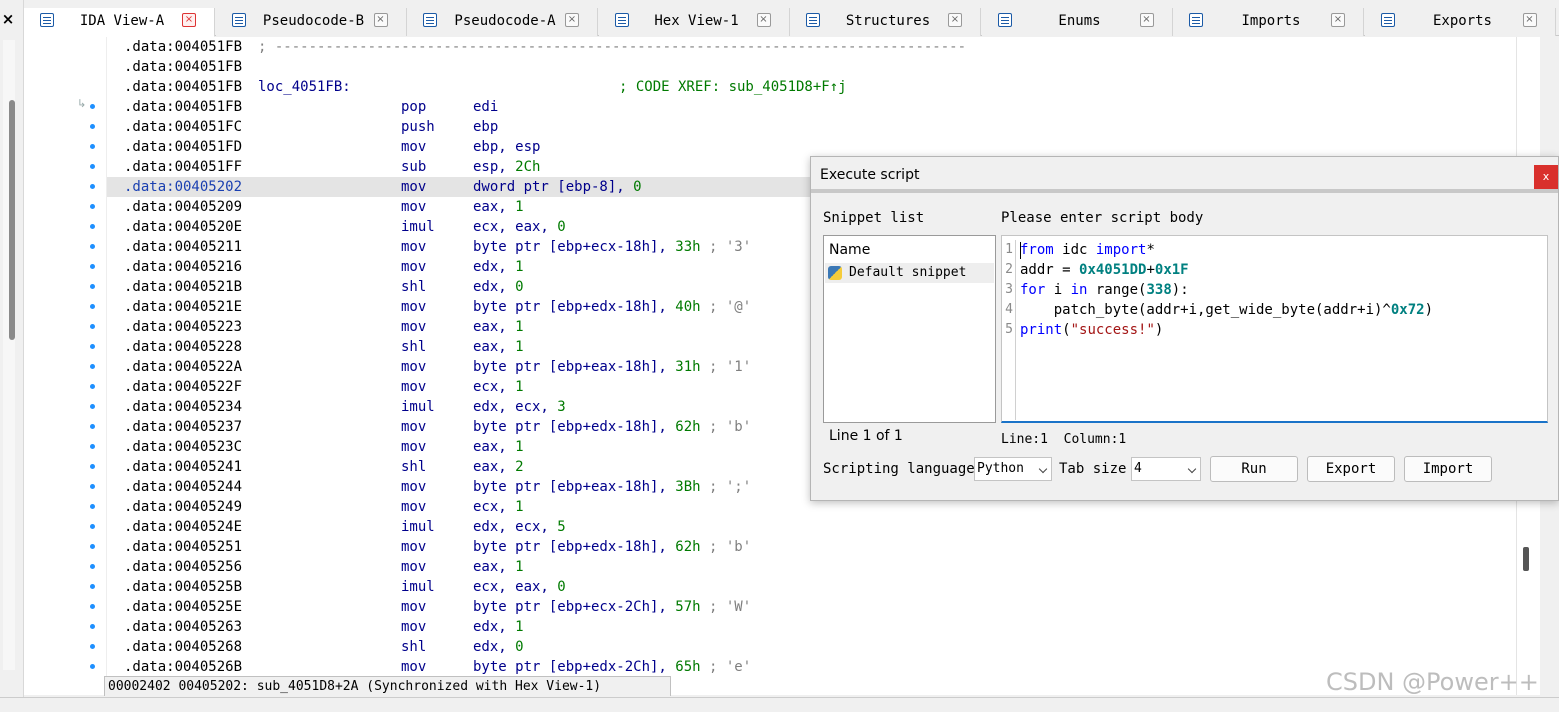  I want to click on address: .data:004051FB, so click(183, 107).